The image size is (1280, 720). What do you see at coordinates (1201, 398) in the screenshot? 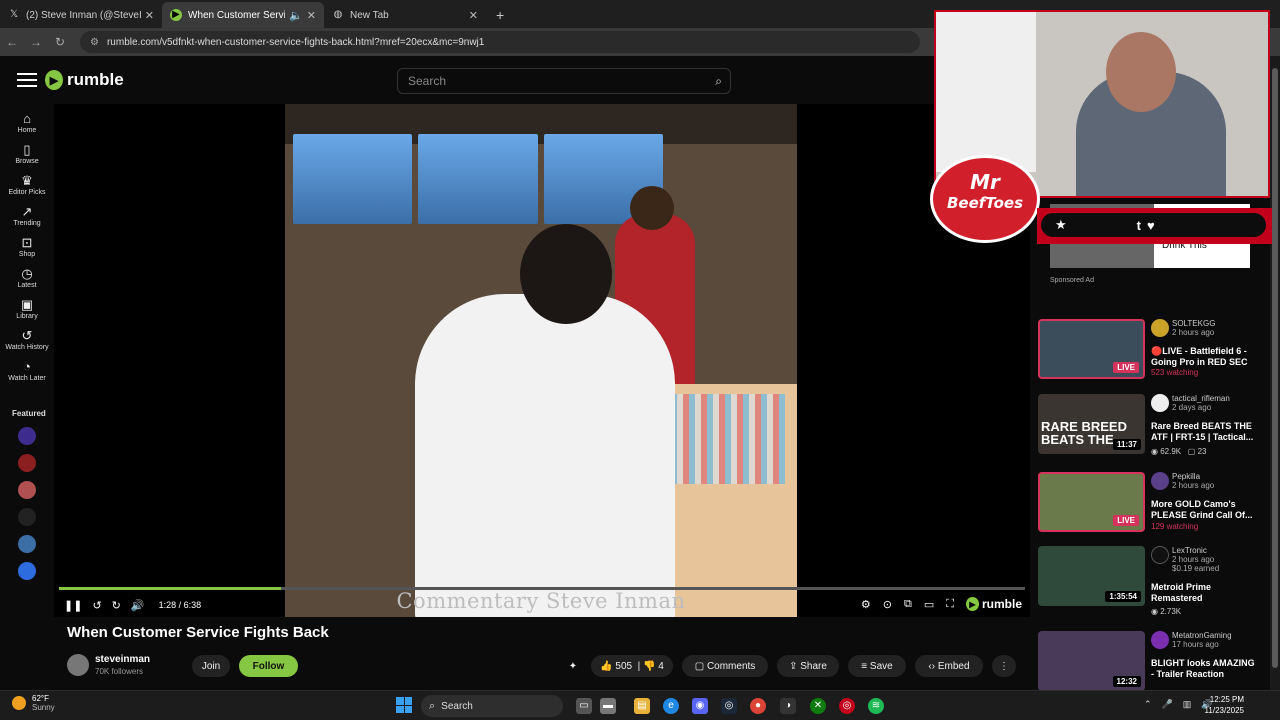
I see `channel-name: tactical_rifleman` at bounding box center [1201, 398].